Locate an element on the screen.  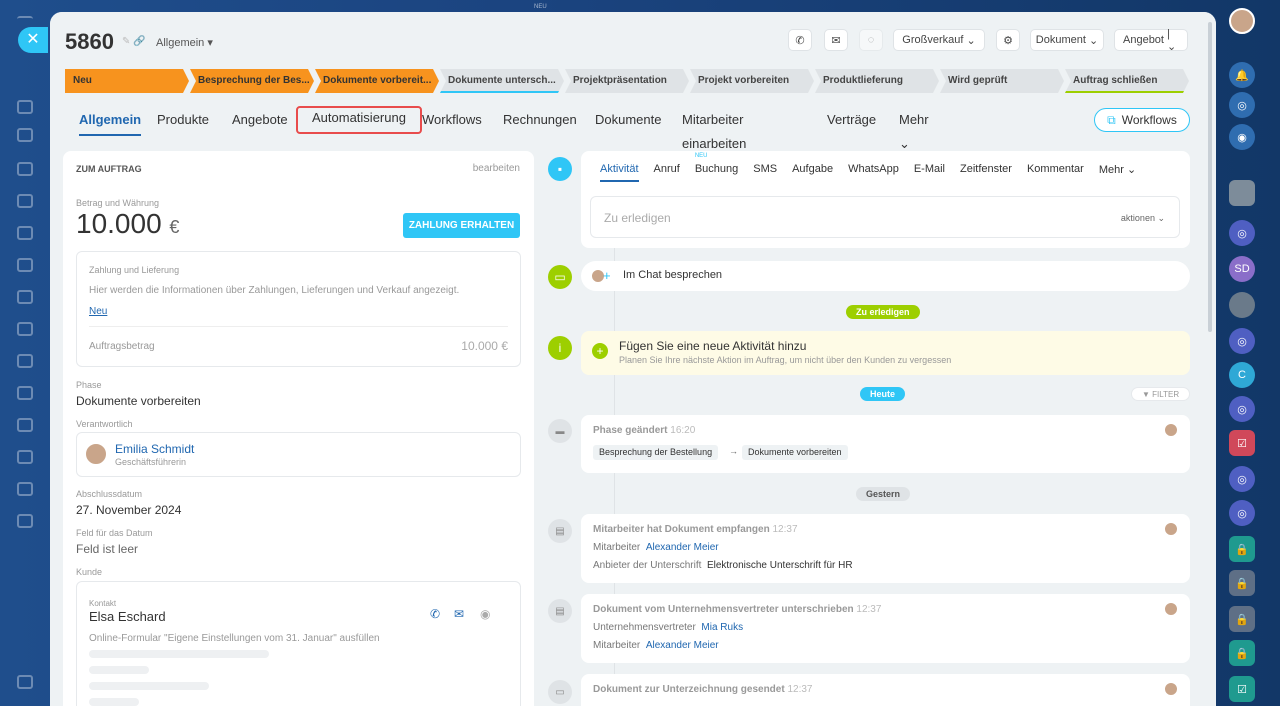
chat-icon is located at coordinates (25, 107).